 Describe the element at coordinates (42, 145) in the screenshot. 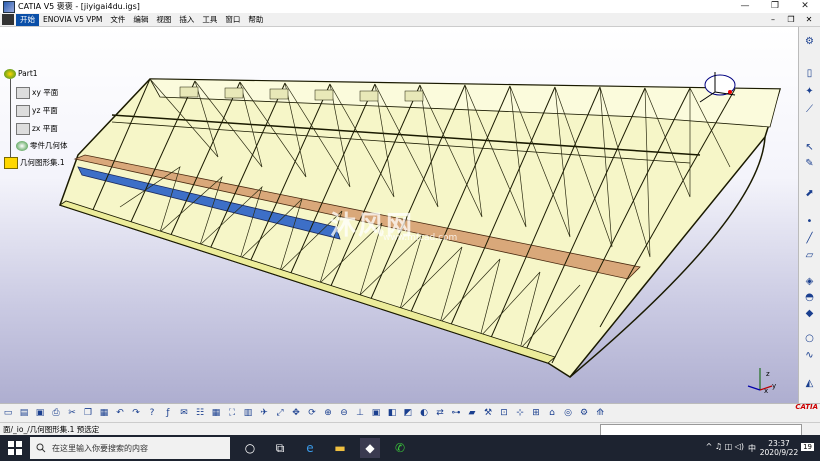

I see `tree-item-part-body: 零件几何体` at that location.